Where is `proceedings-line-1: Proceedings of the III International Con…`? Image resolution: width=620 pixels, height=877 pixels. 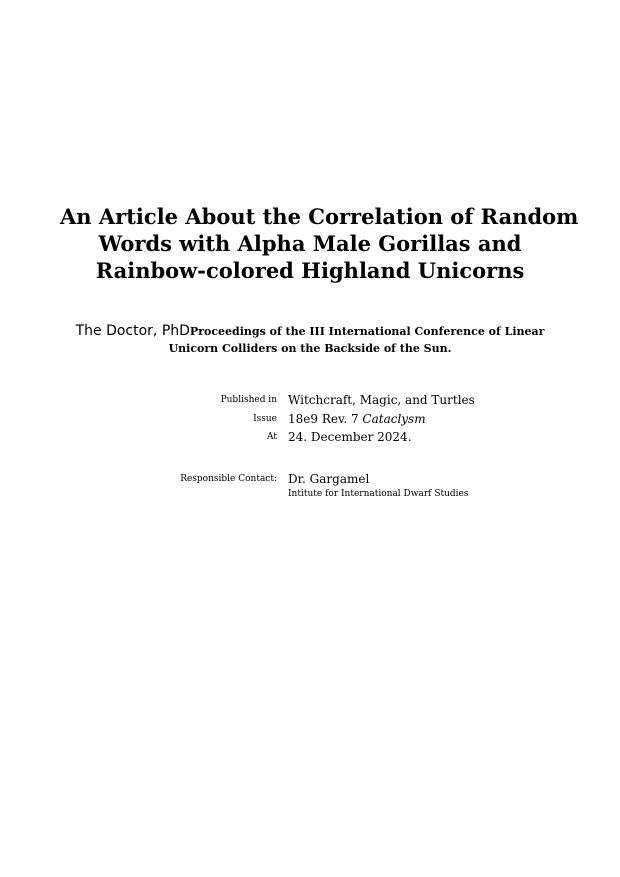 proceedings-line-1: Proceedings of the III International Con… is located at coordinates (367, 331).